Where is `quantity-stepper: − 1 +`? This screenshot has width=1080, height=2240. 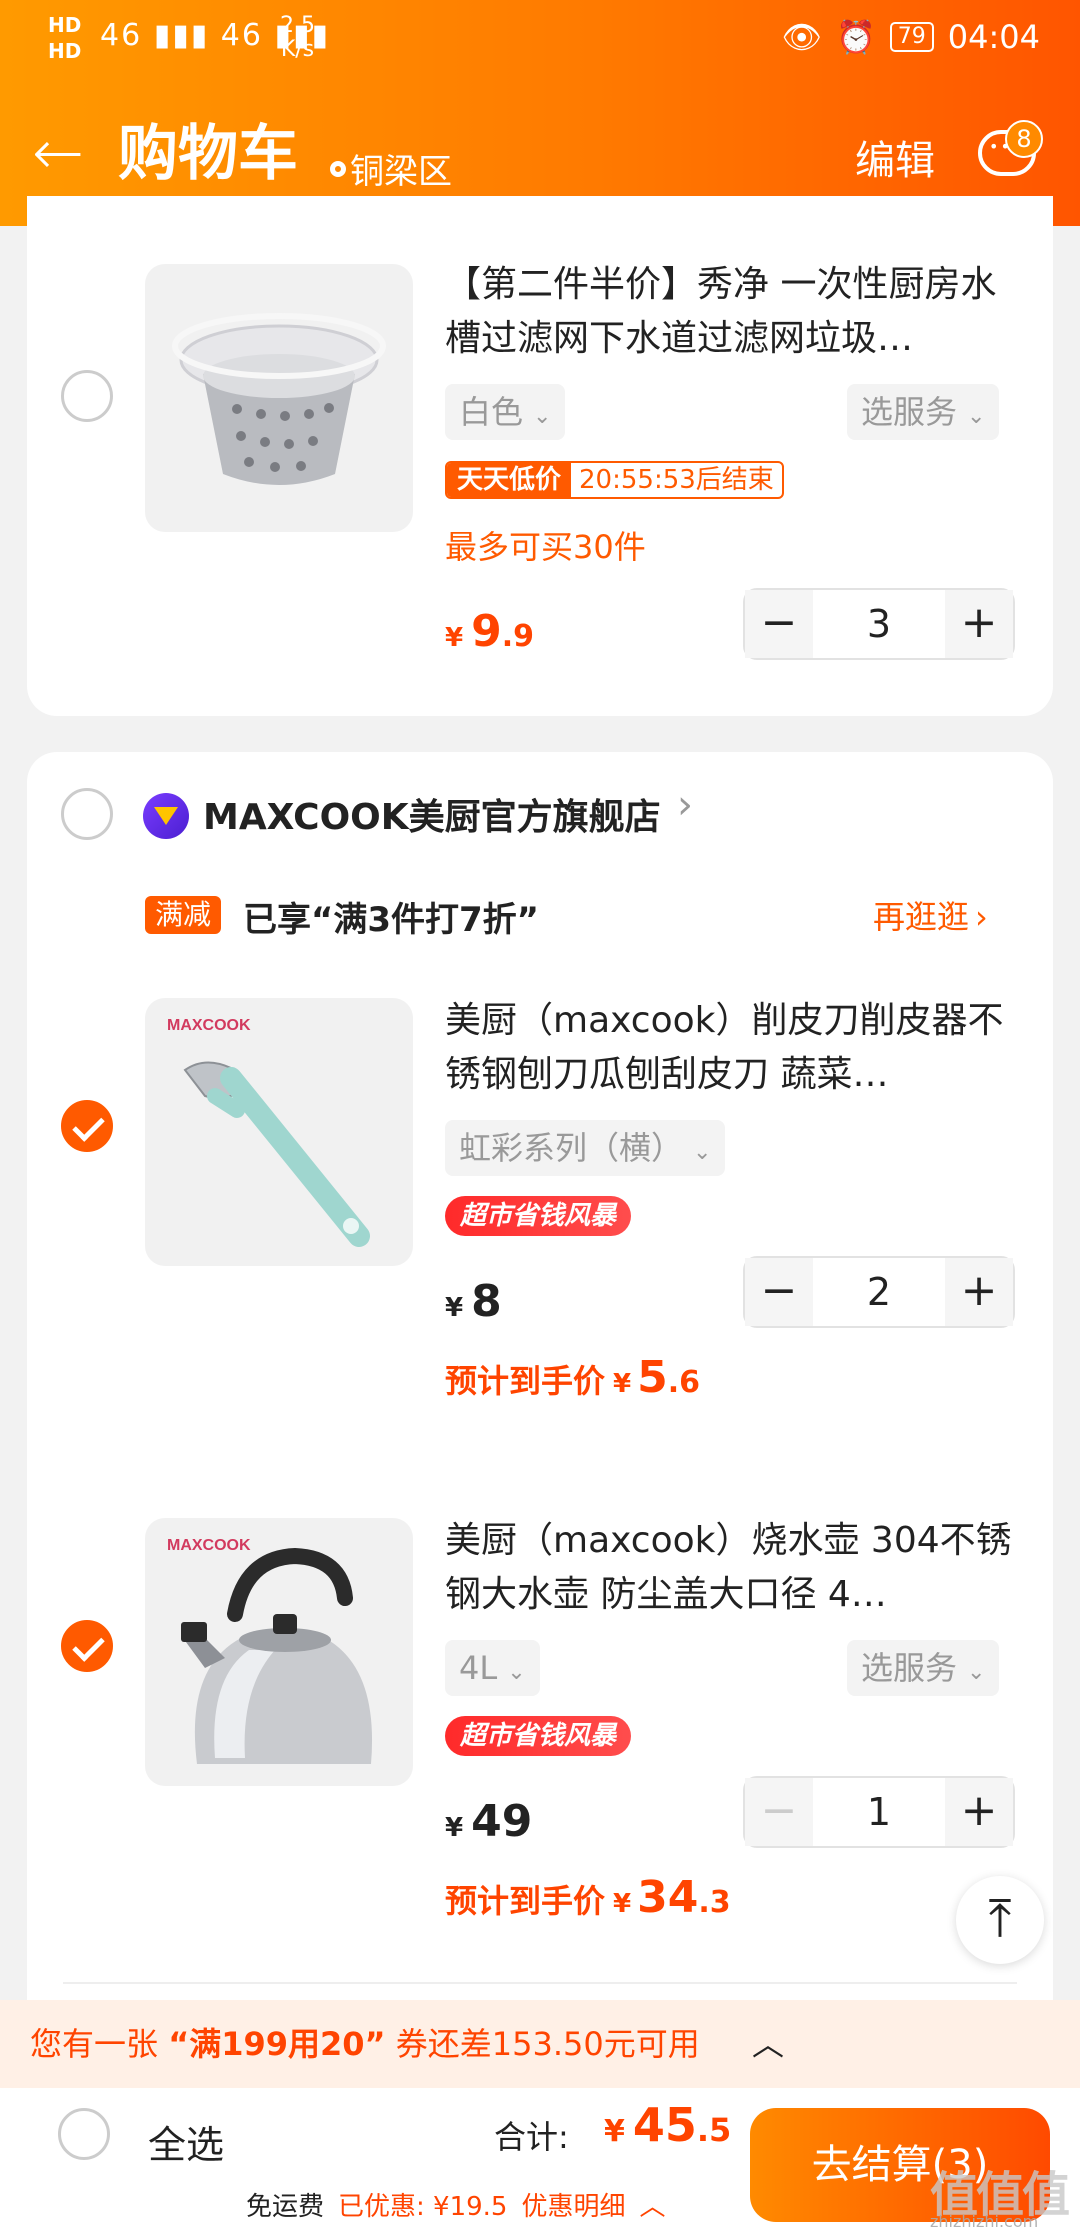
quantity-stepper: − 1 + is located at coordinates (879, 1812).